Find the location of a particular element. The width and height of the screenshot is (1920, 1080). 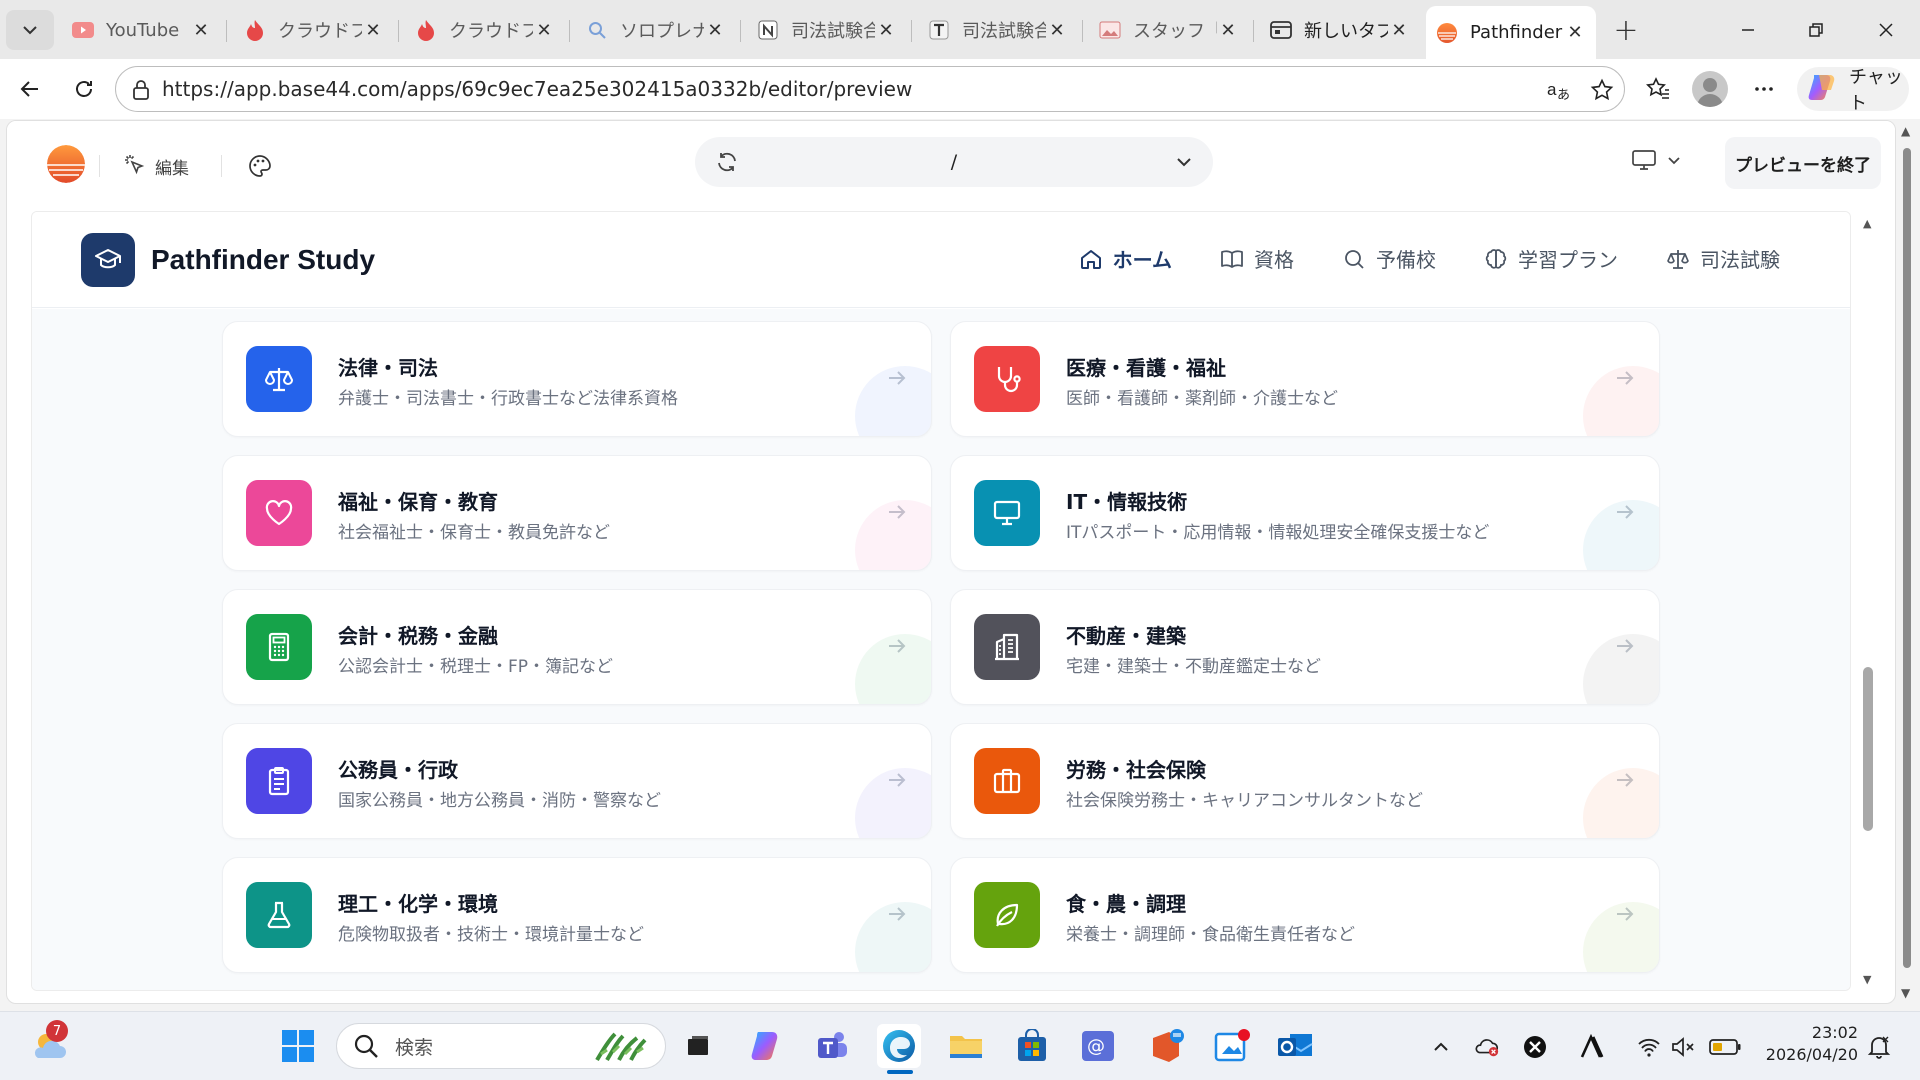

category-card-science: 理工・化学・環境 危険物取扱者・技術士・環境計量士など is located at coordinates (577, 915).